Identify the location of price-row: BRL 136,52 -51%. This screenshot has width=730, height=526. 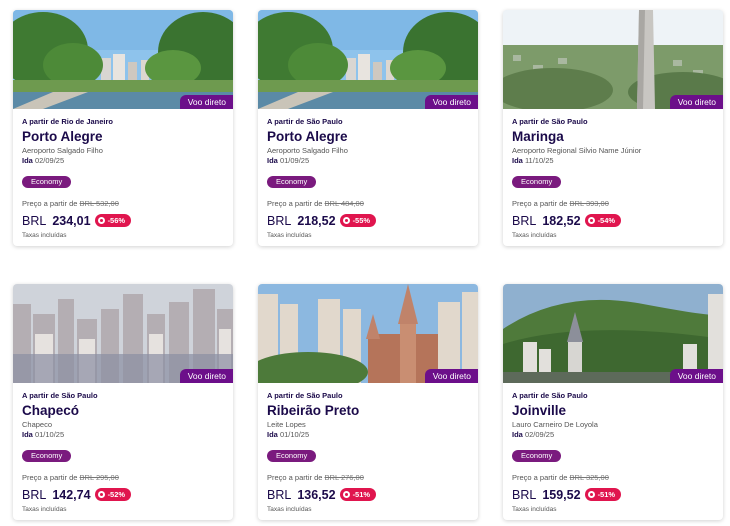
(368, 494).